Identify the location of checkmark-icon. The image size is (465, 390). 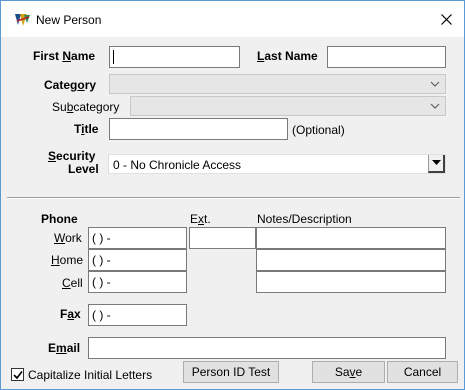
(18, 375).